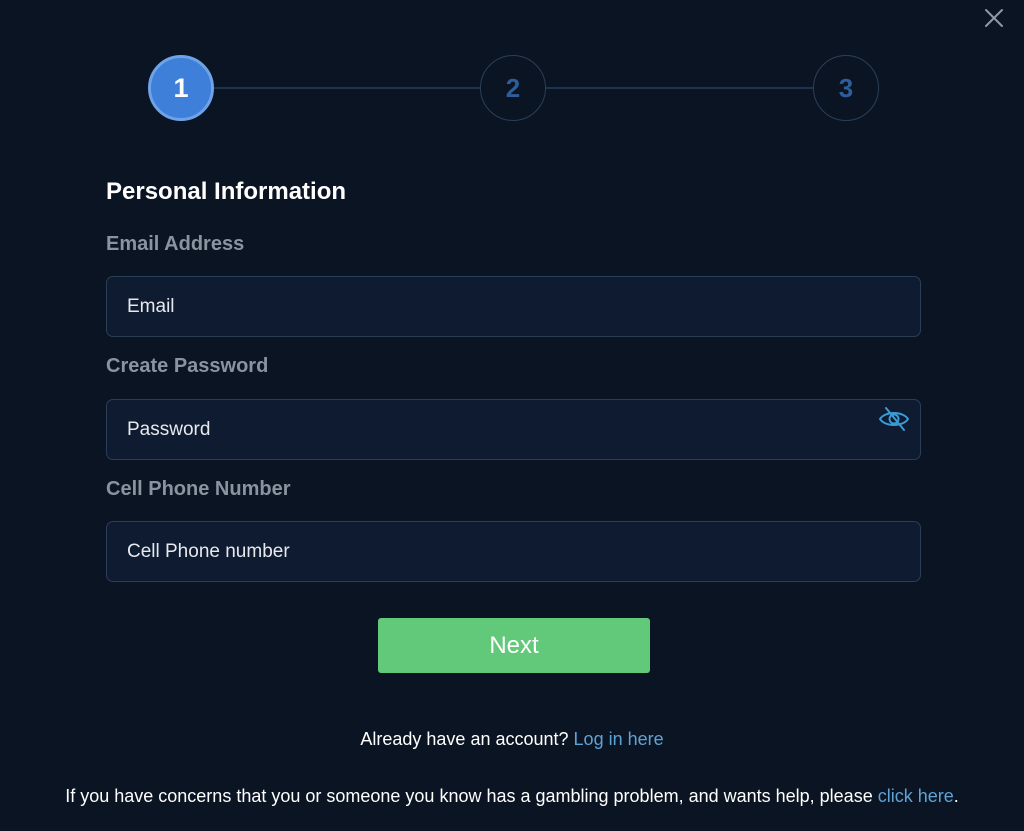 Image resolution: width=1024 pixels, height=831 pixels. I want to click on close-icon, so click(994, 18).